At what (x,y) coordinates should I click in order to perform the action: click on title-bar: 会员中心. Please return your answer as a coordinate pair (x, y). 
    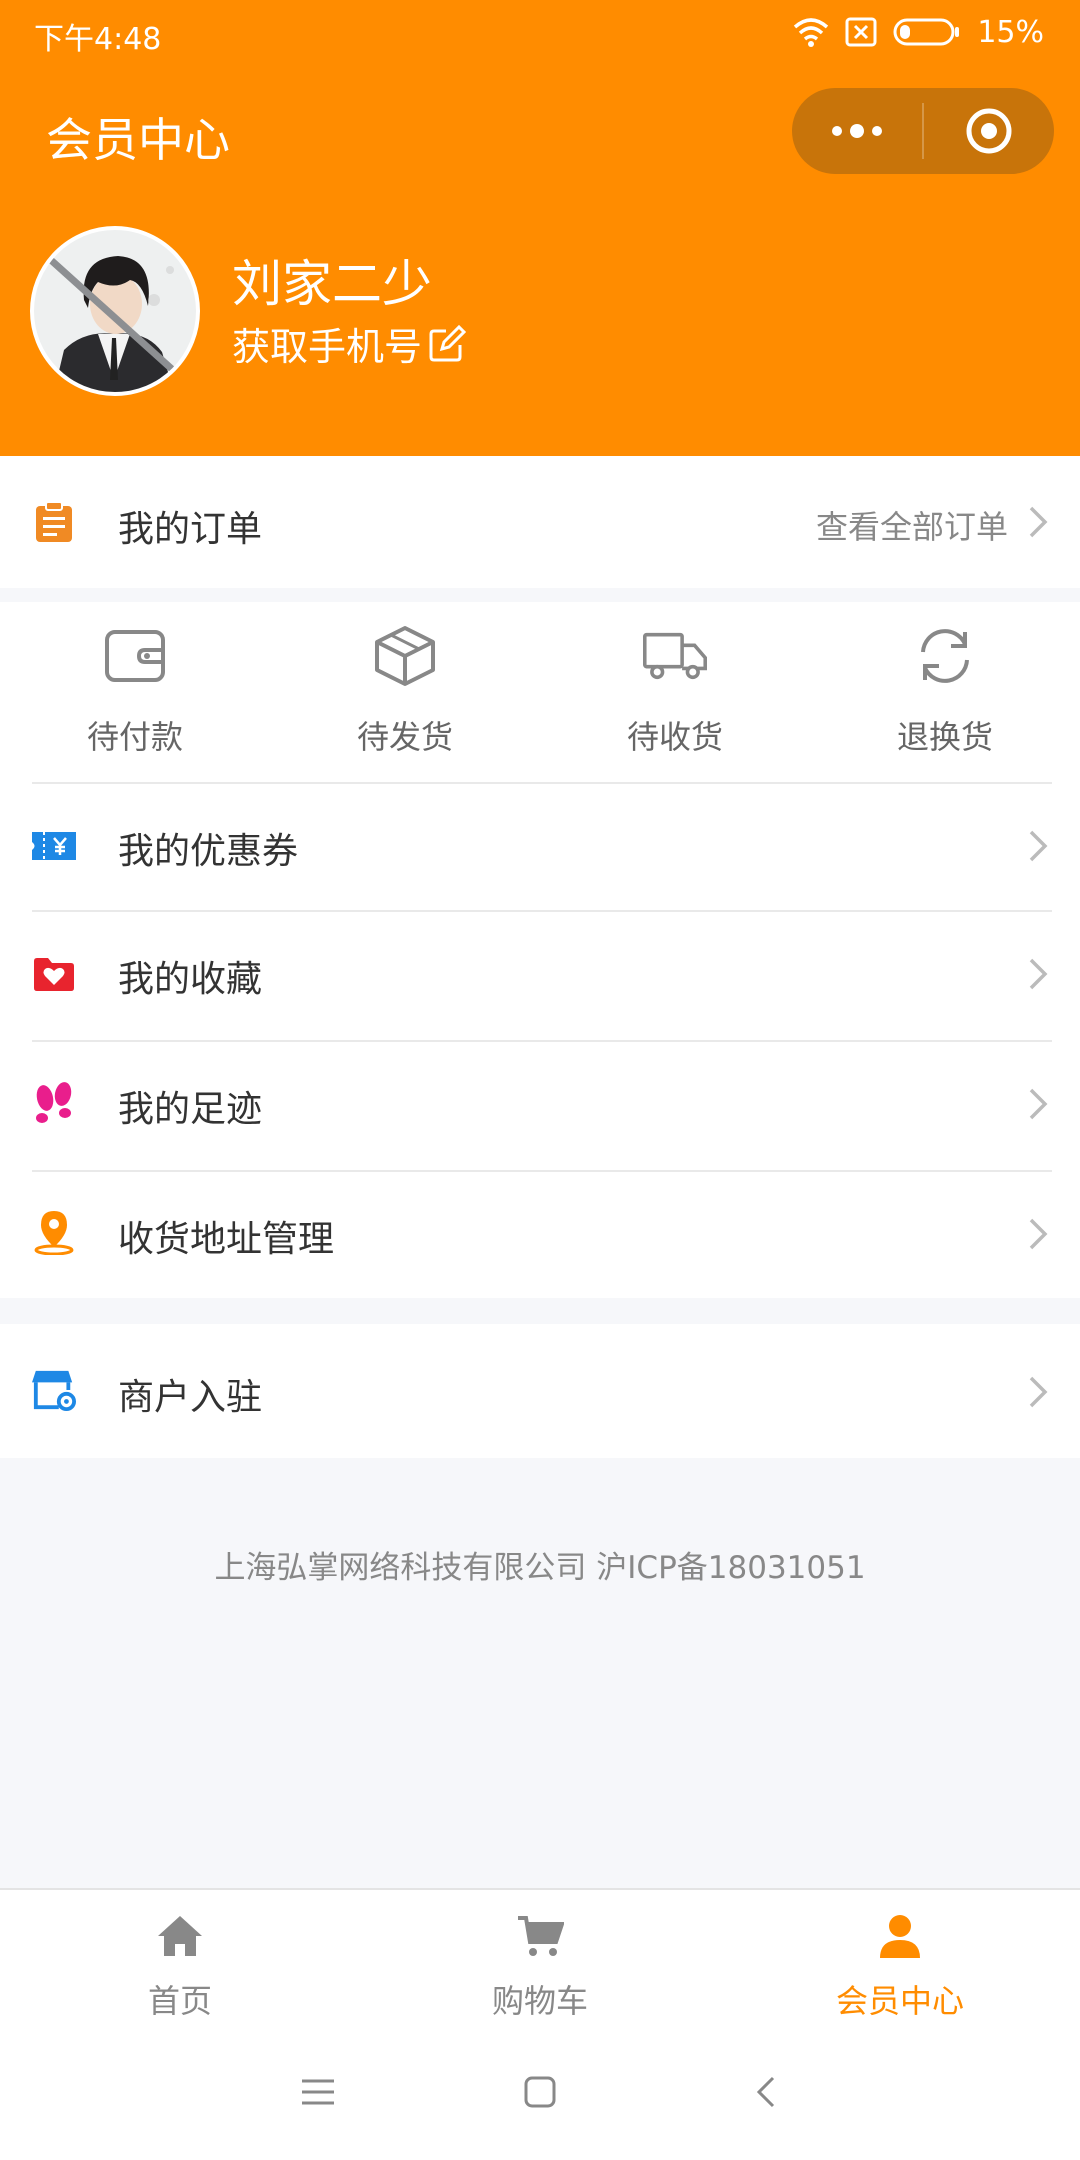
    Looking at the image, I should click on (540, 133).